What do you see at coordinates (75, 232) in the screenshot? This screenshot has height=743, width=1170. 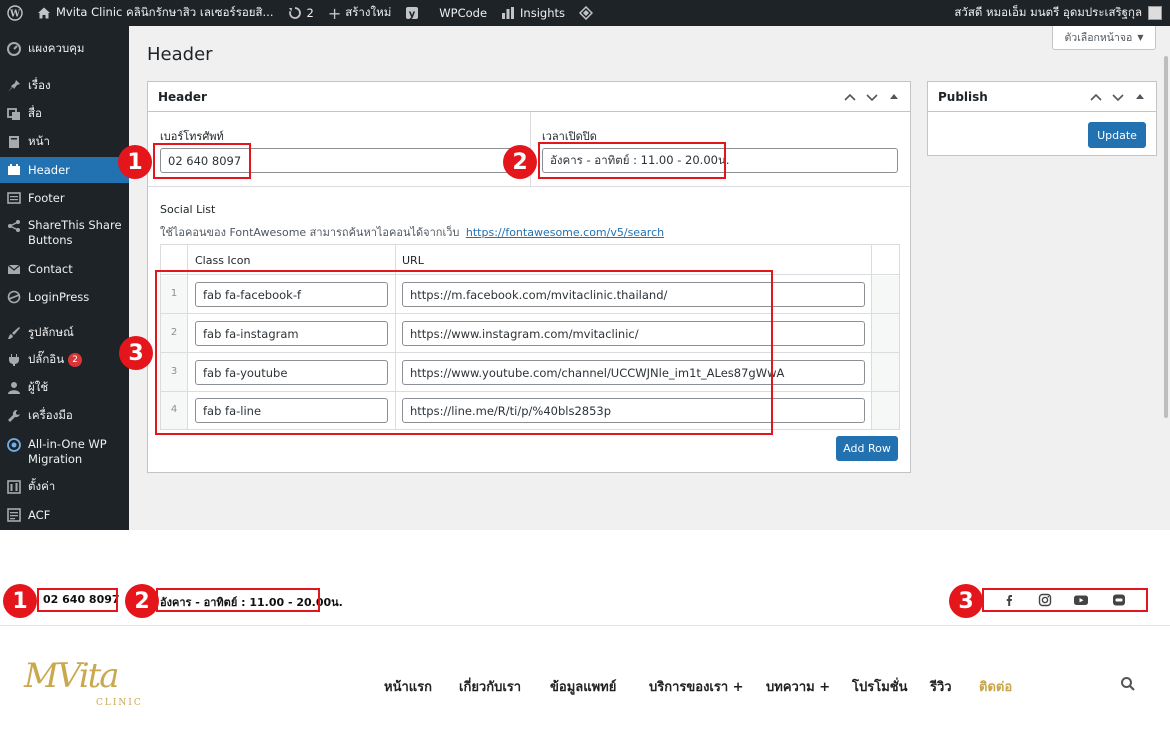 I see `sidebar-item-label: ShareThis Share Buttons` at bounding box center [75, 232].